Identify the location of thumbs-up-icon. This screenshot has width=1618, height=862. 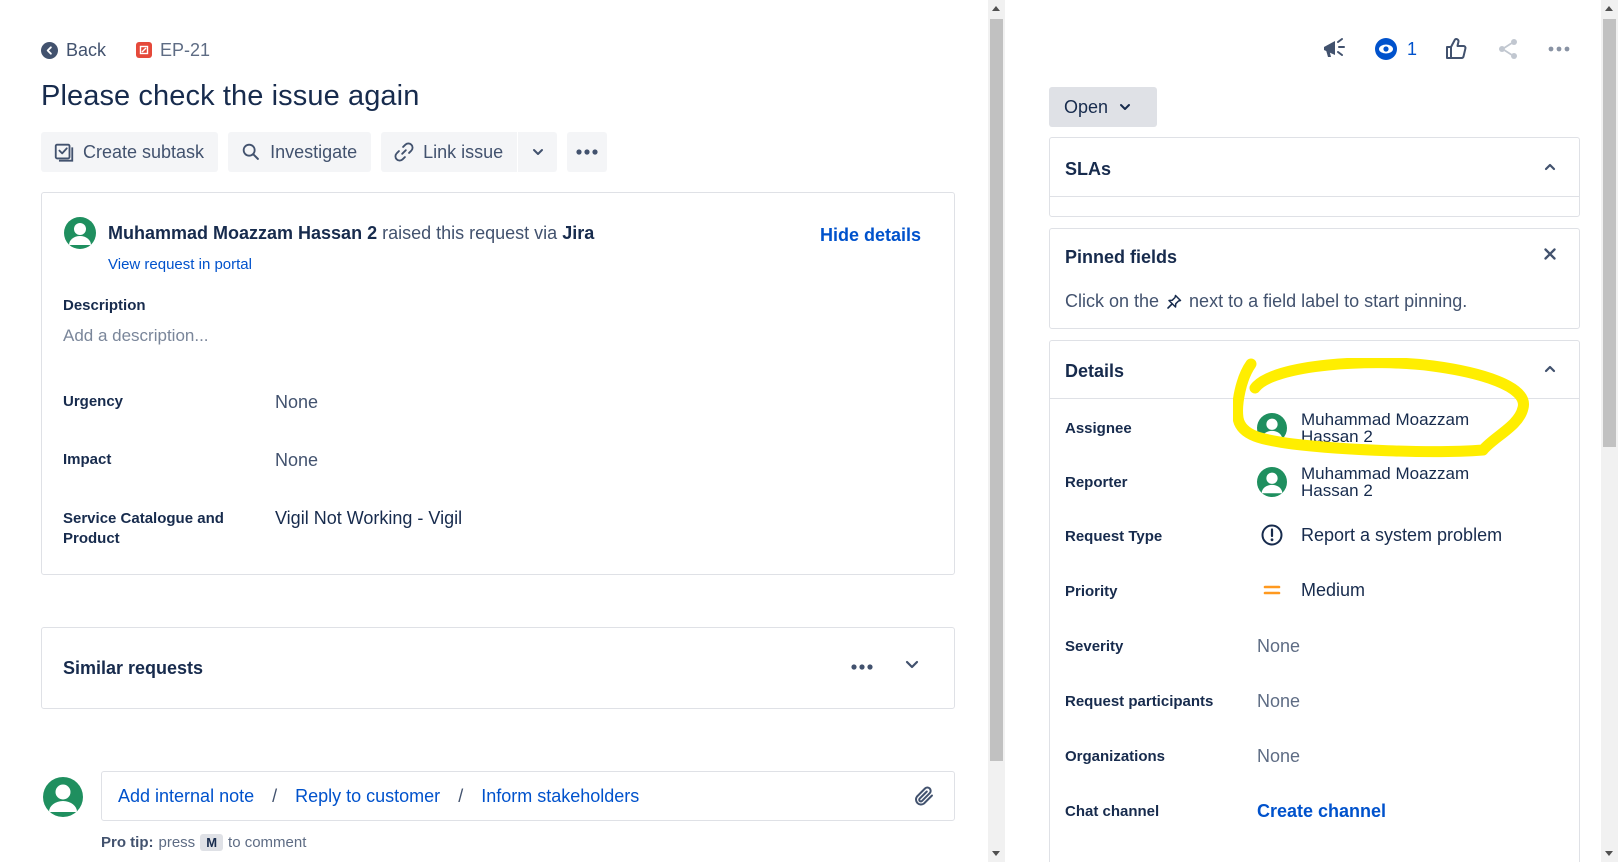
(1456, 48).